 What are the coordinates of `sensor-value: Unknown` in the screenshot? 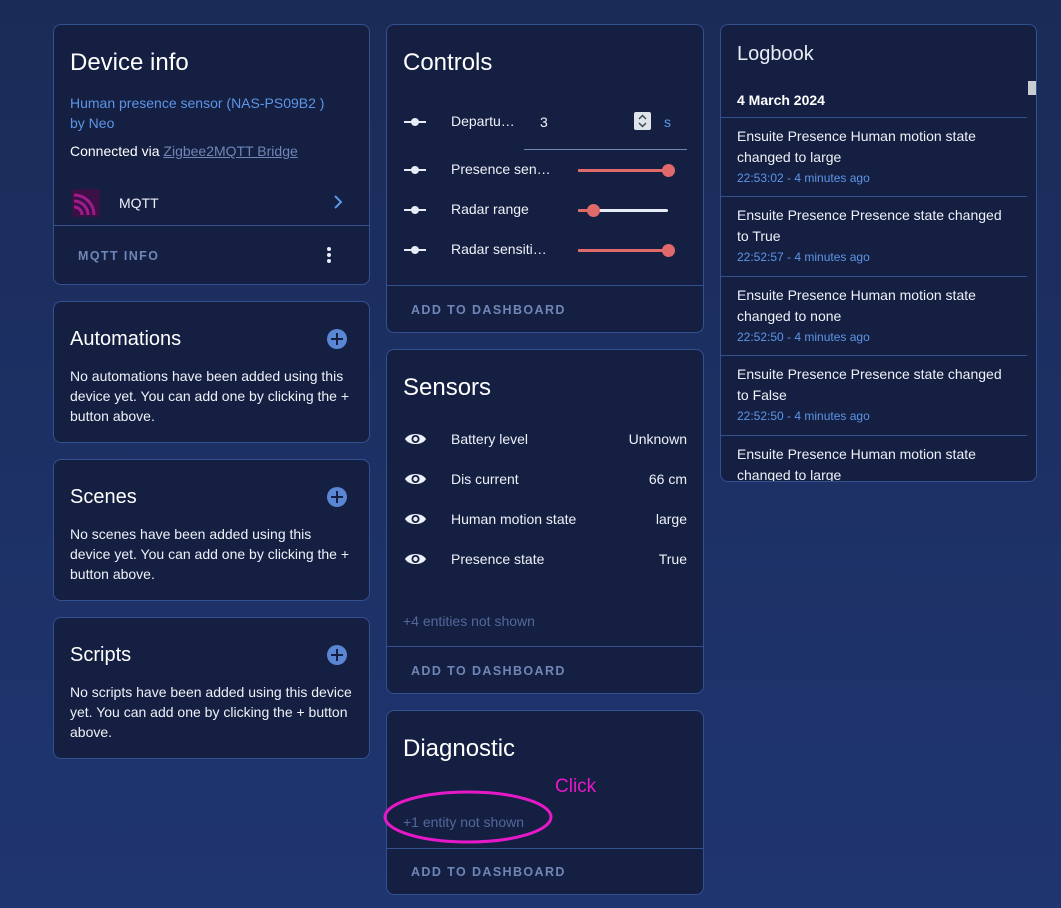 It's located at (657, 439).